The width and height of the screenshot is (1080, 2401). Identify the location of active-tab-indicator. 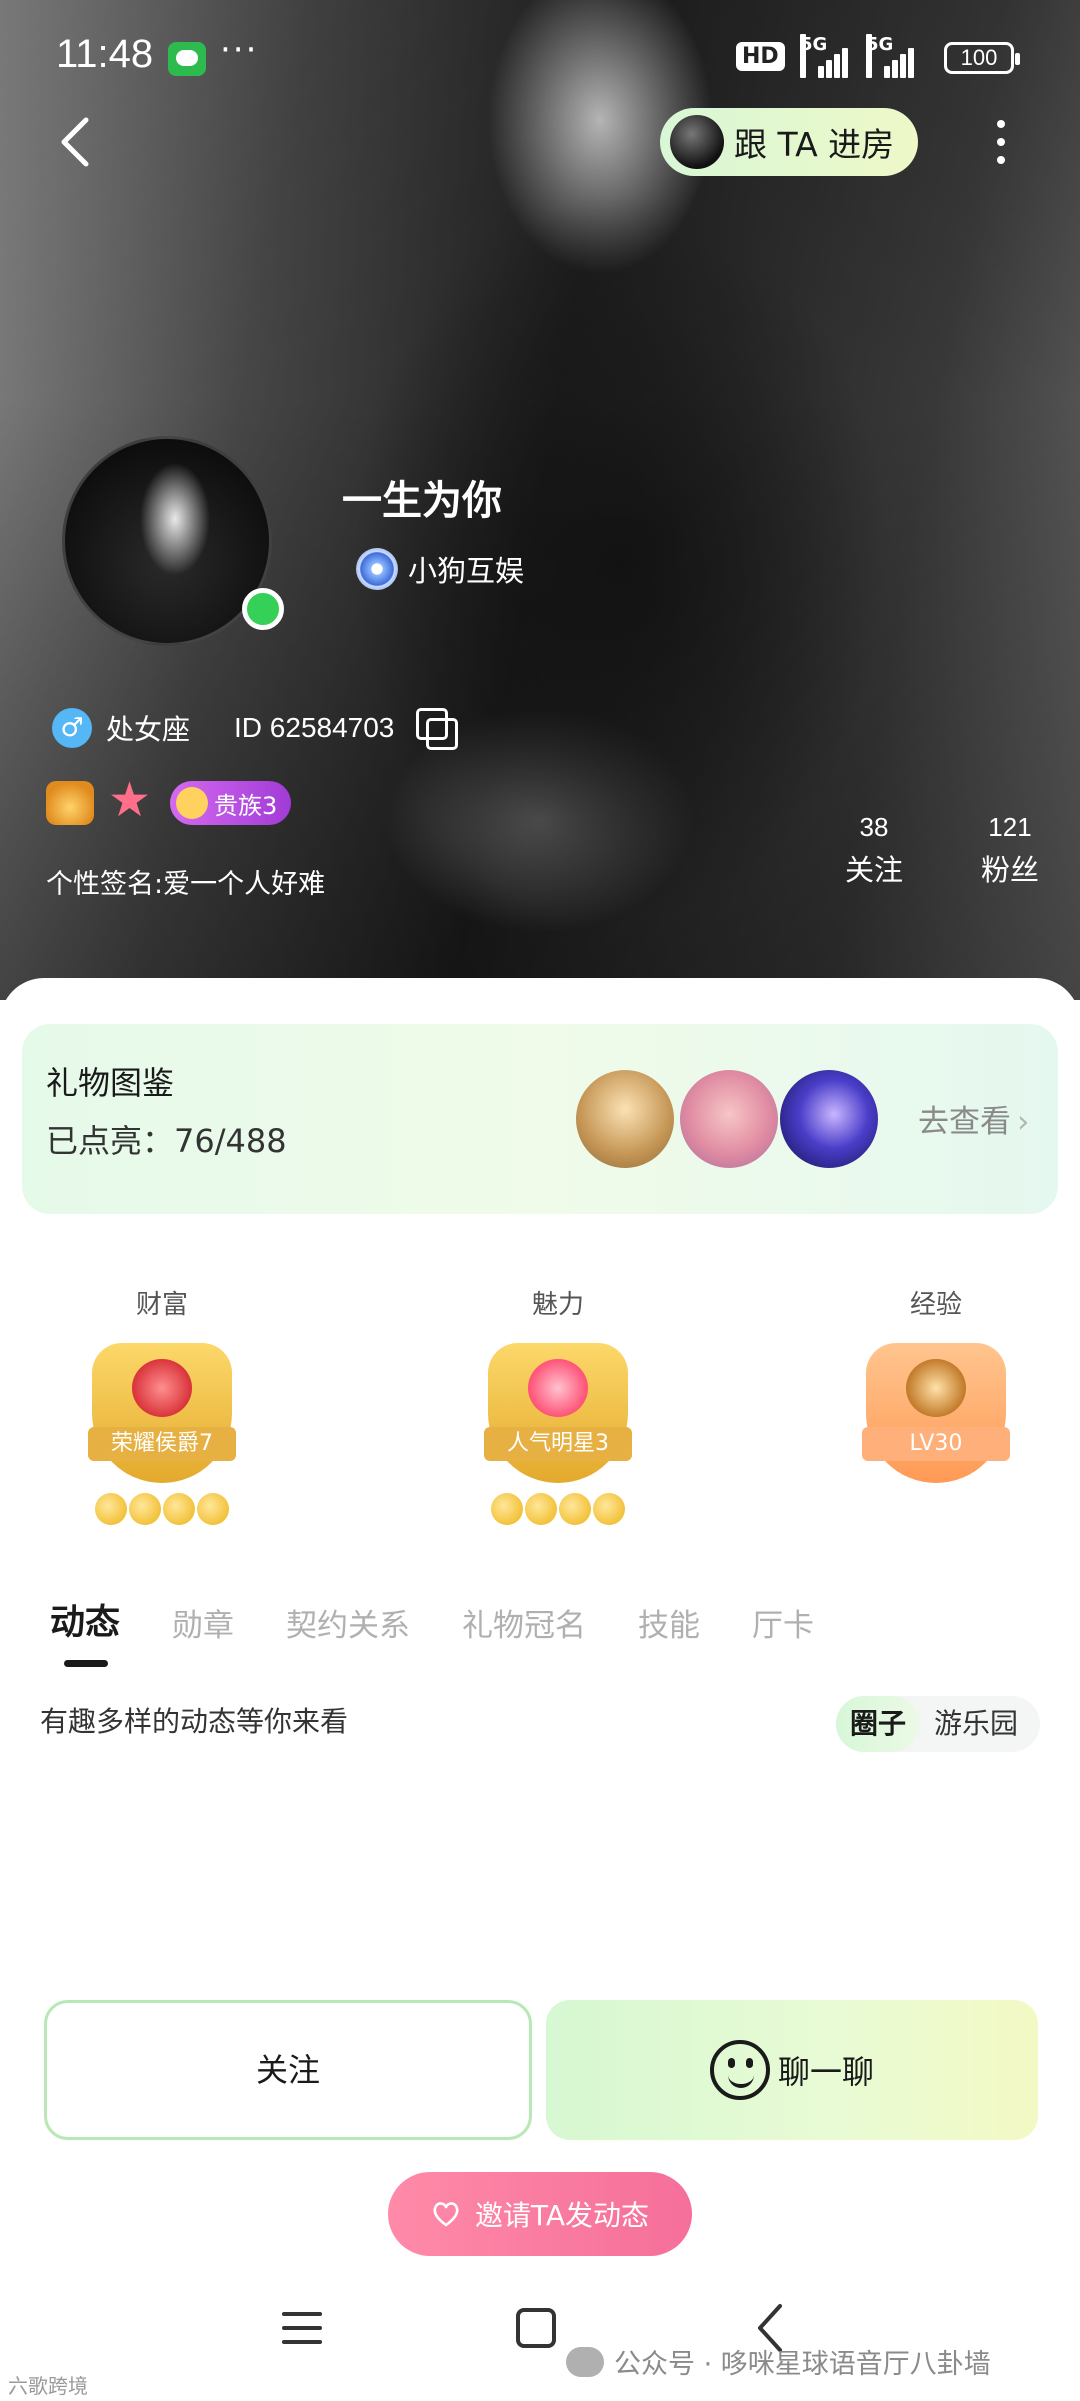
(86, 1663).